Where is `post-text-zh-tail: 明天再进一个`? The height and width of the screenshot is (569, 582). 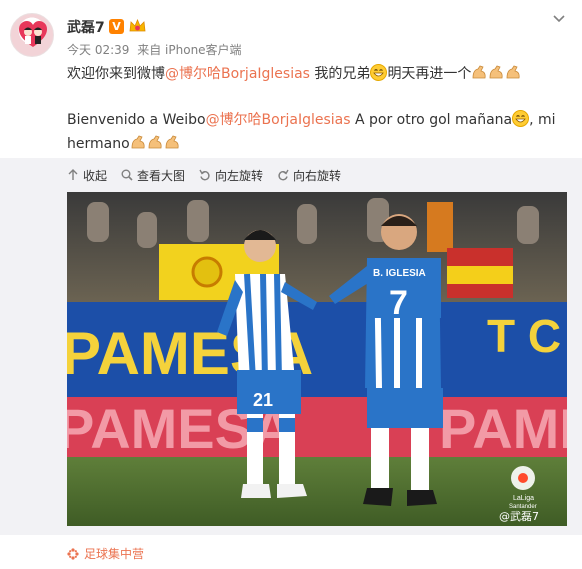
post-text-zh-tail: 明天再进一个 is located at coordinates (429, 74).